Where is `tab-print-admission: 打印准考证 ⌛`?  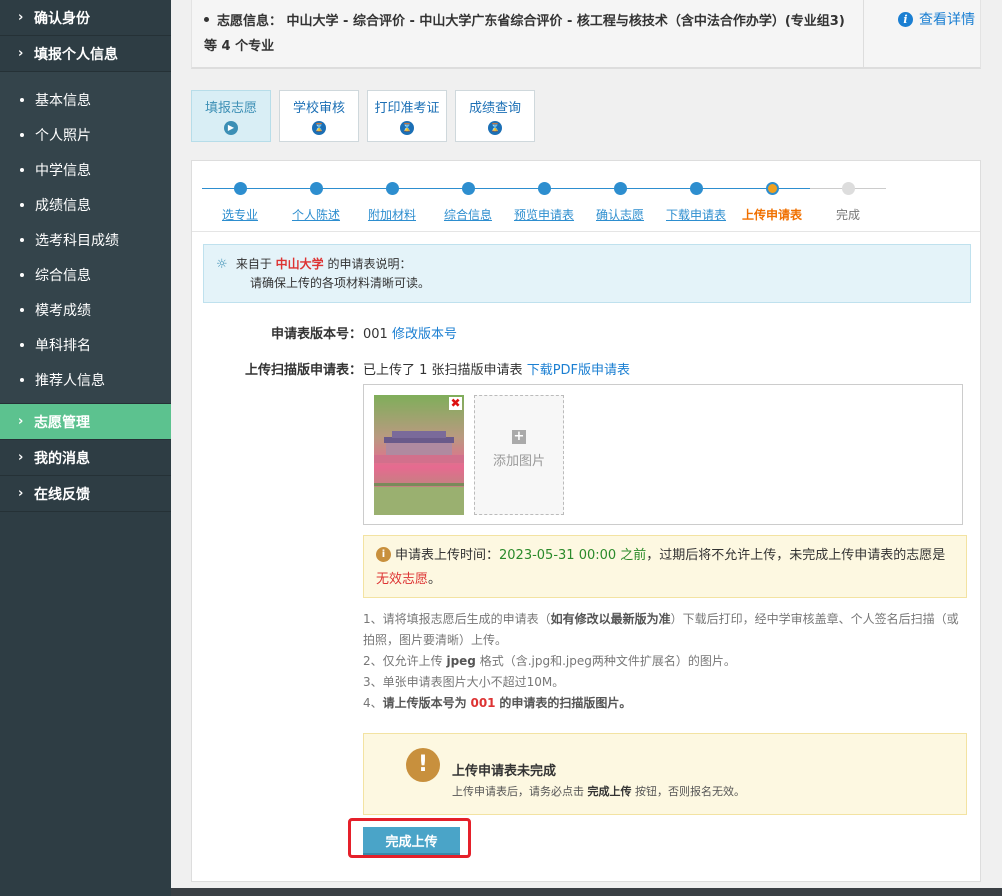 tab-print-admission: 打印准考证 ⌛ is located at coordinates (407, 116).